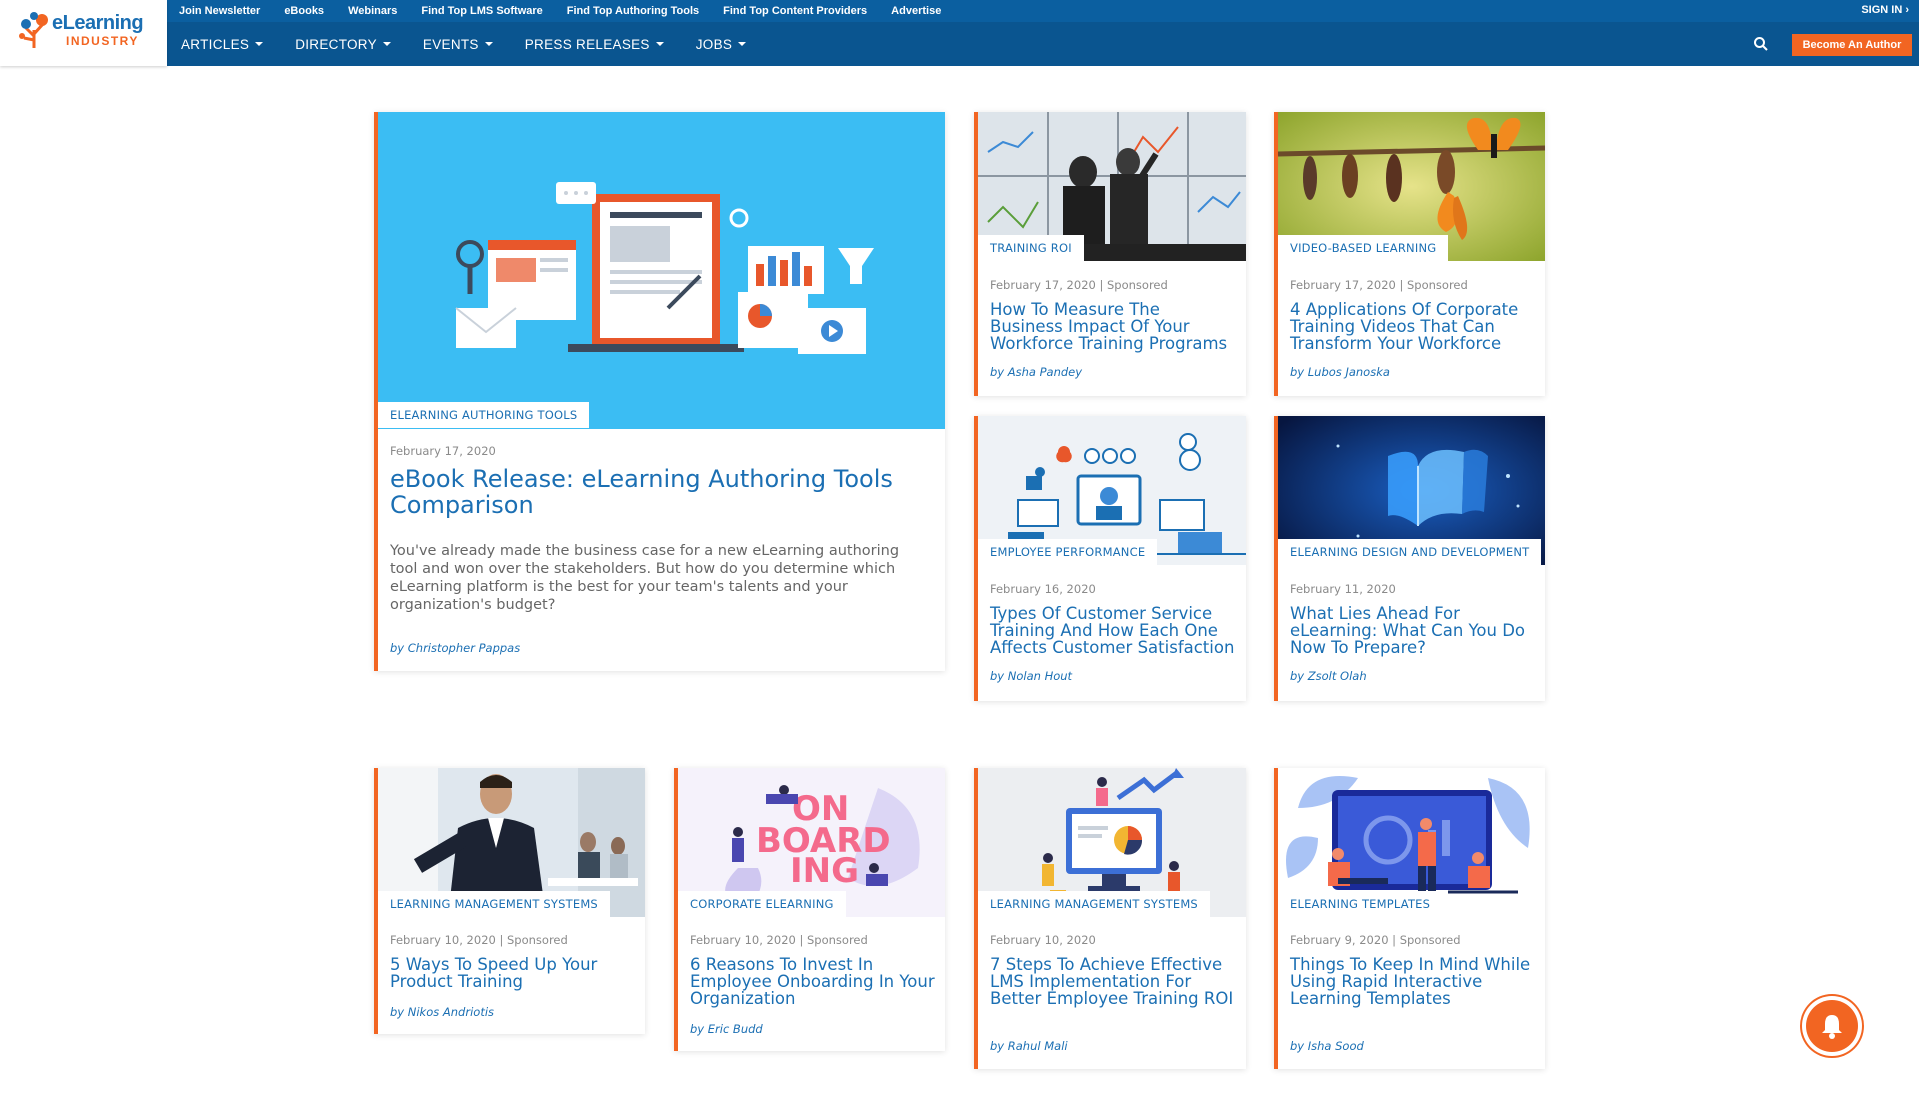 This screenshot has height=1109, width=1919. What do you see at coordinates (484, 415) in the screenshot?
I see `featured-category-tag: ELEARNING AUTHORING TOOLS` at bounding box center [484, 415].